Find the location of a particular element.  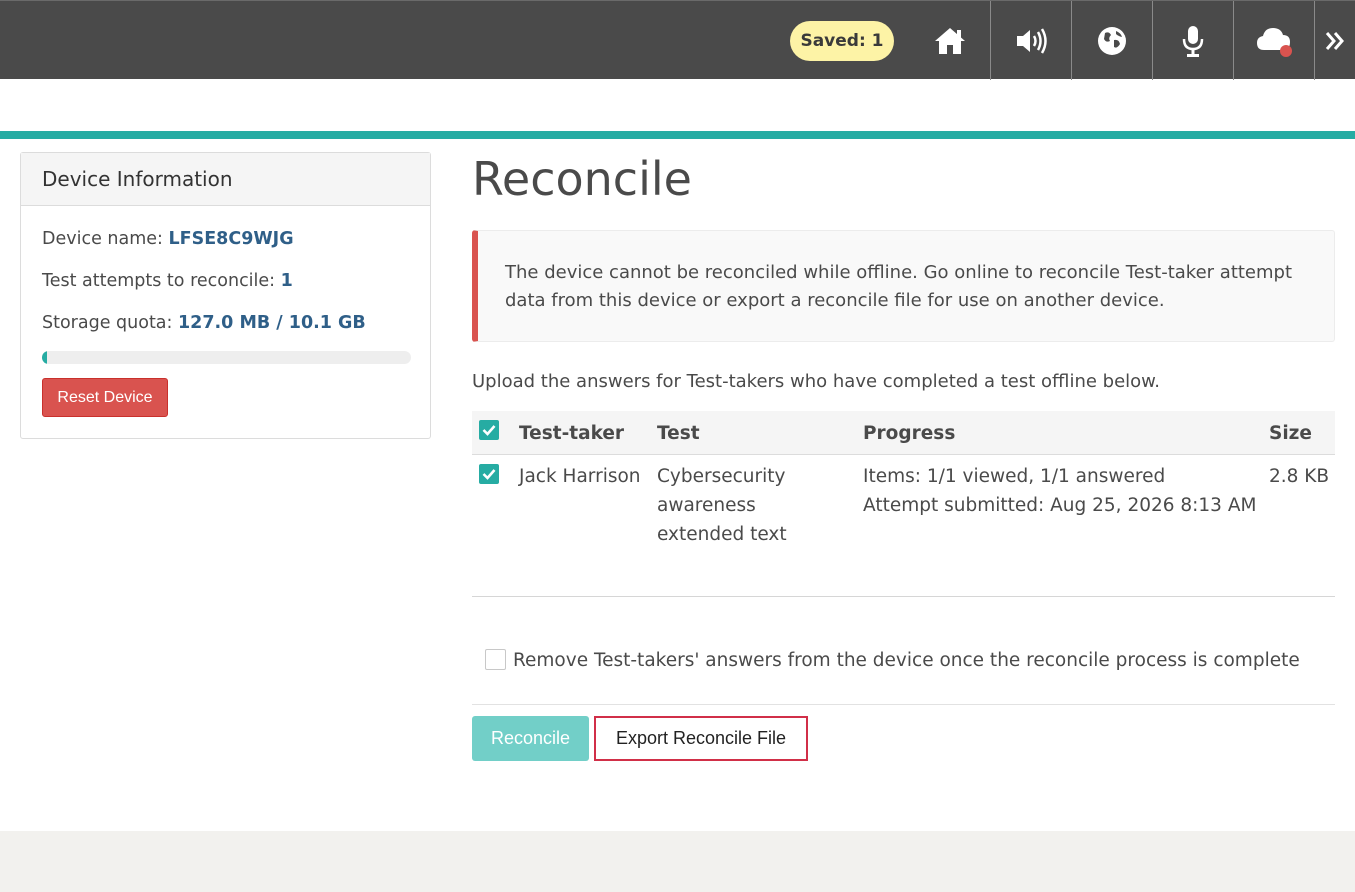

cloud-offline-icon is located at coordinates (1274, 42).